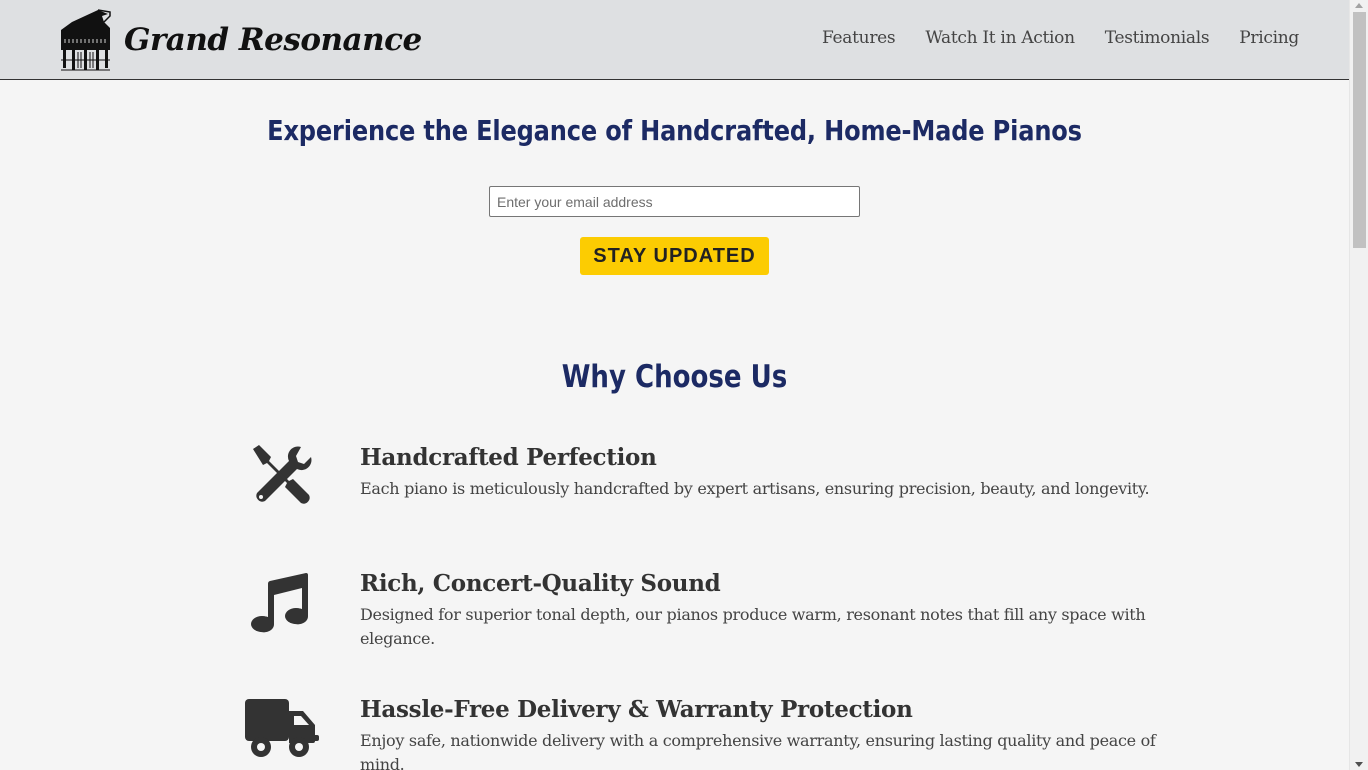 The height and width of the screenshot is (770, 1368). What do you see at coordinates (1358, 385) in the screenshot?
I see `vertical-scrollbar` at bounding box center [1358, 385].